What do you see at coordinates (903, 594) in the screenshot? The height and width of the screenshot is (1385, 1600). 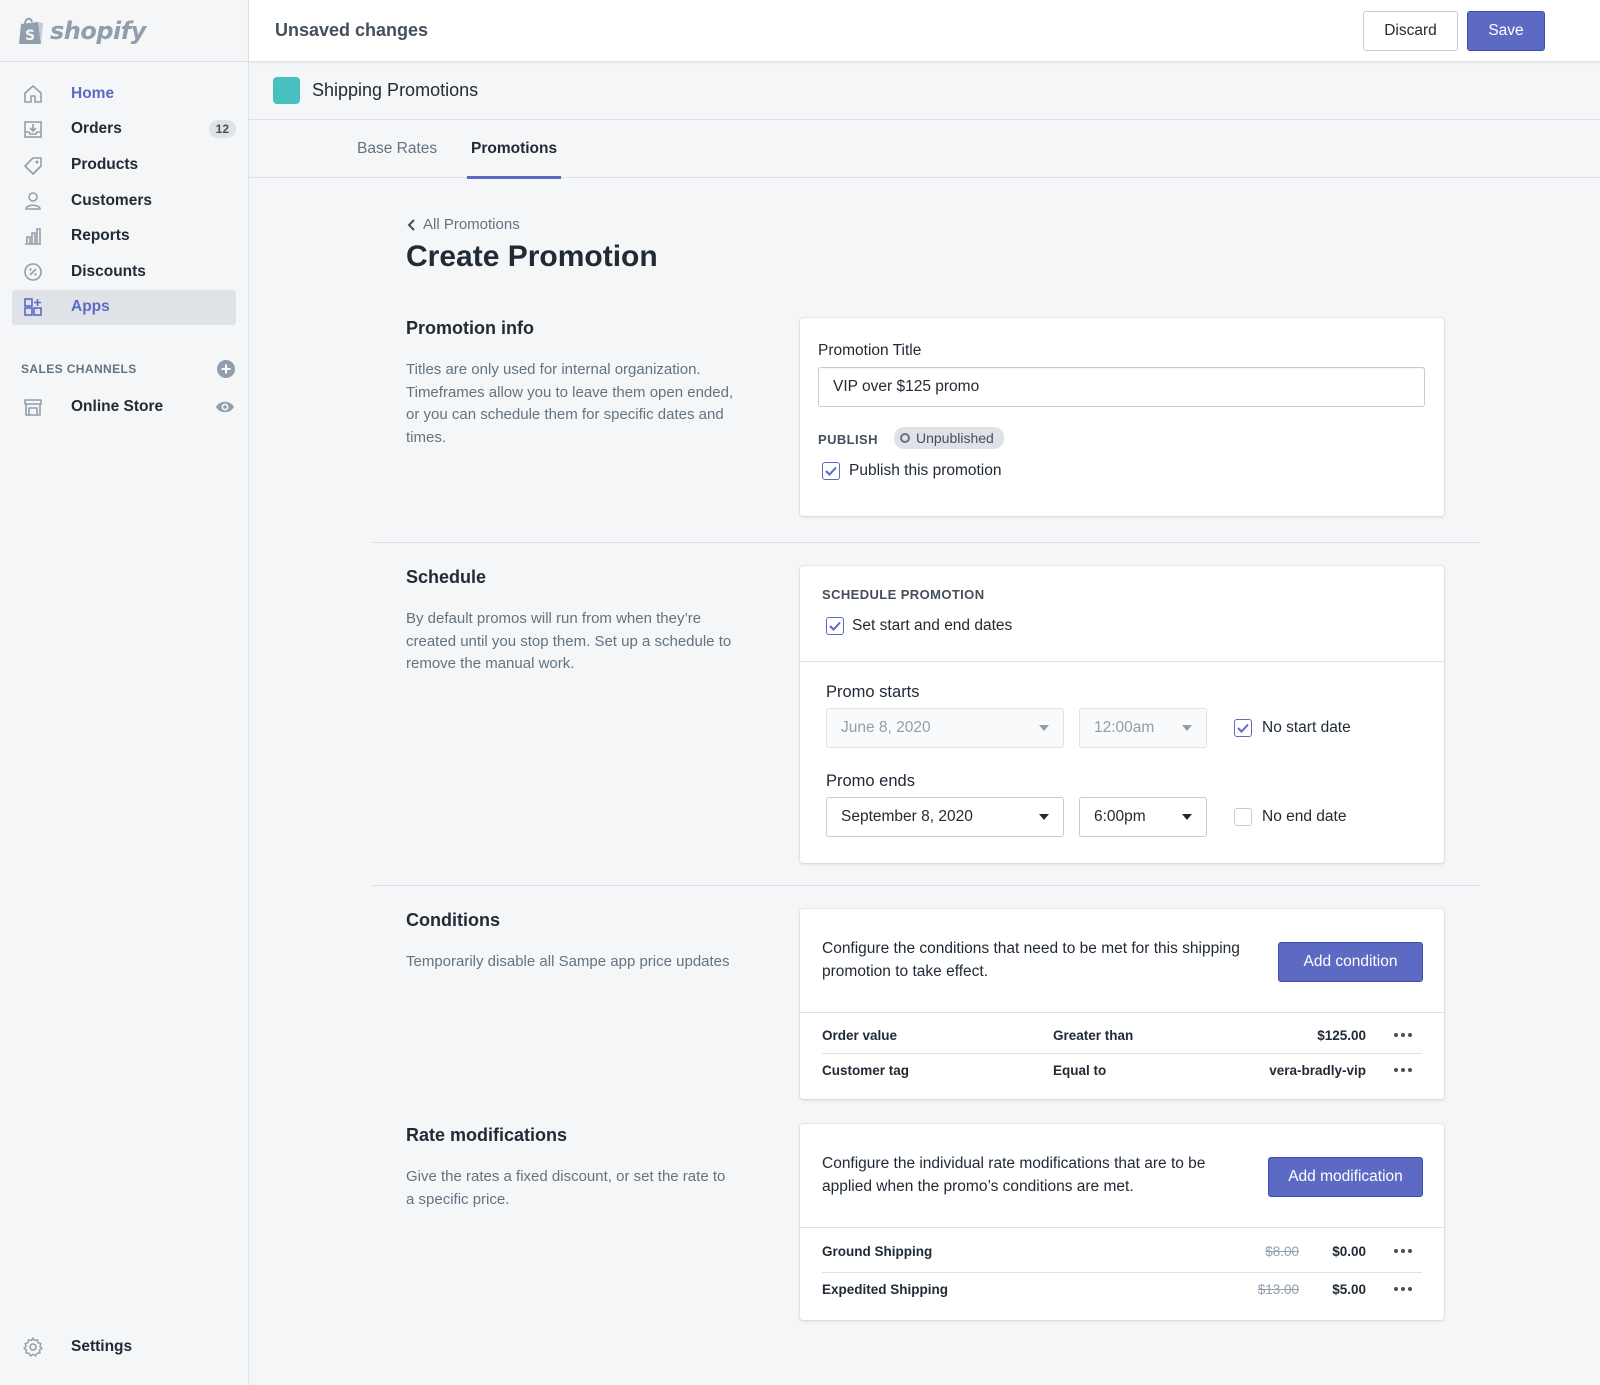 I see `schedule-promotion-label: SCHEDULE PROMOTION` at bounding box center [903, 594].